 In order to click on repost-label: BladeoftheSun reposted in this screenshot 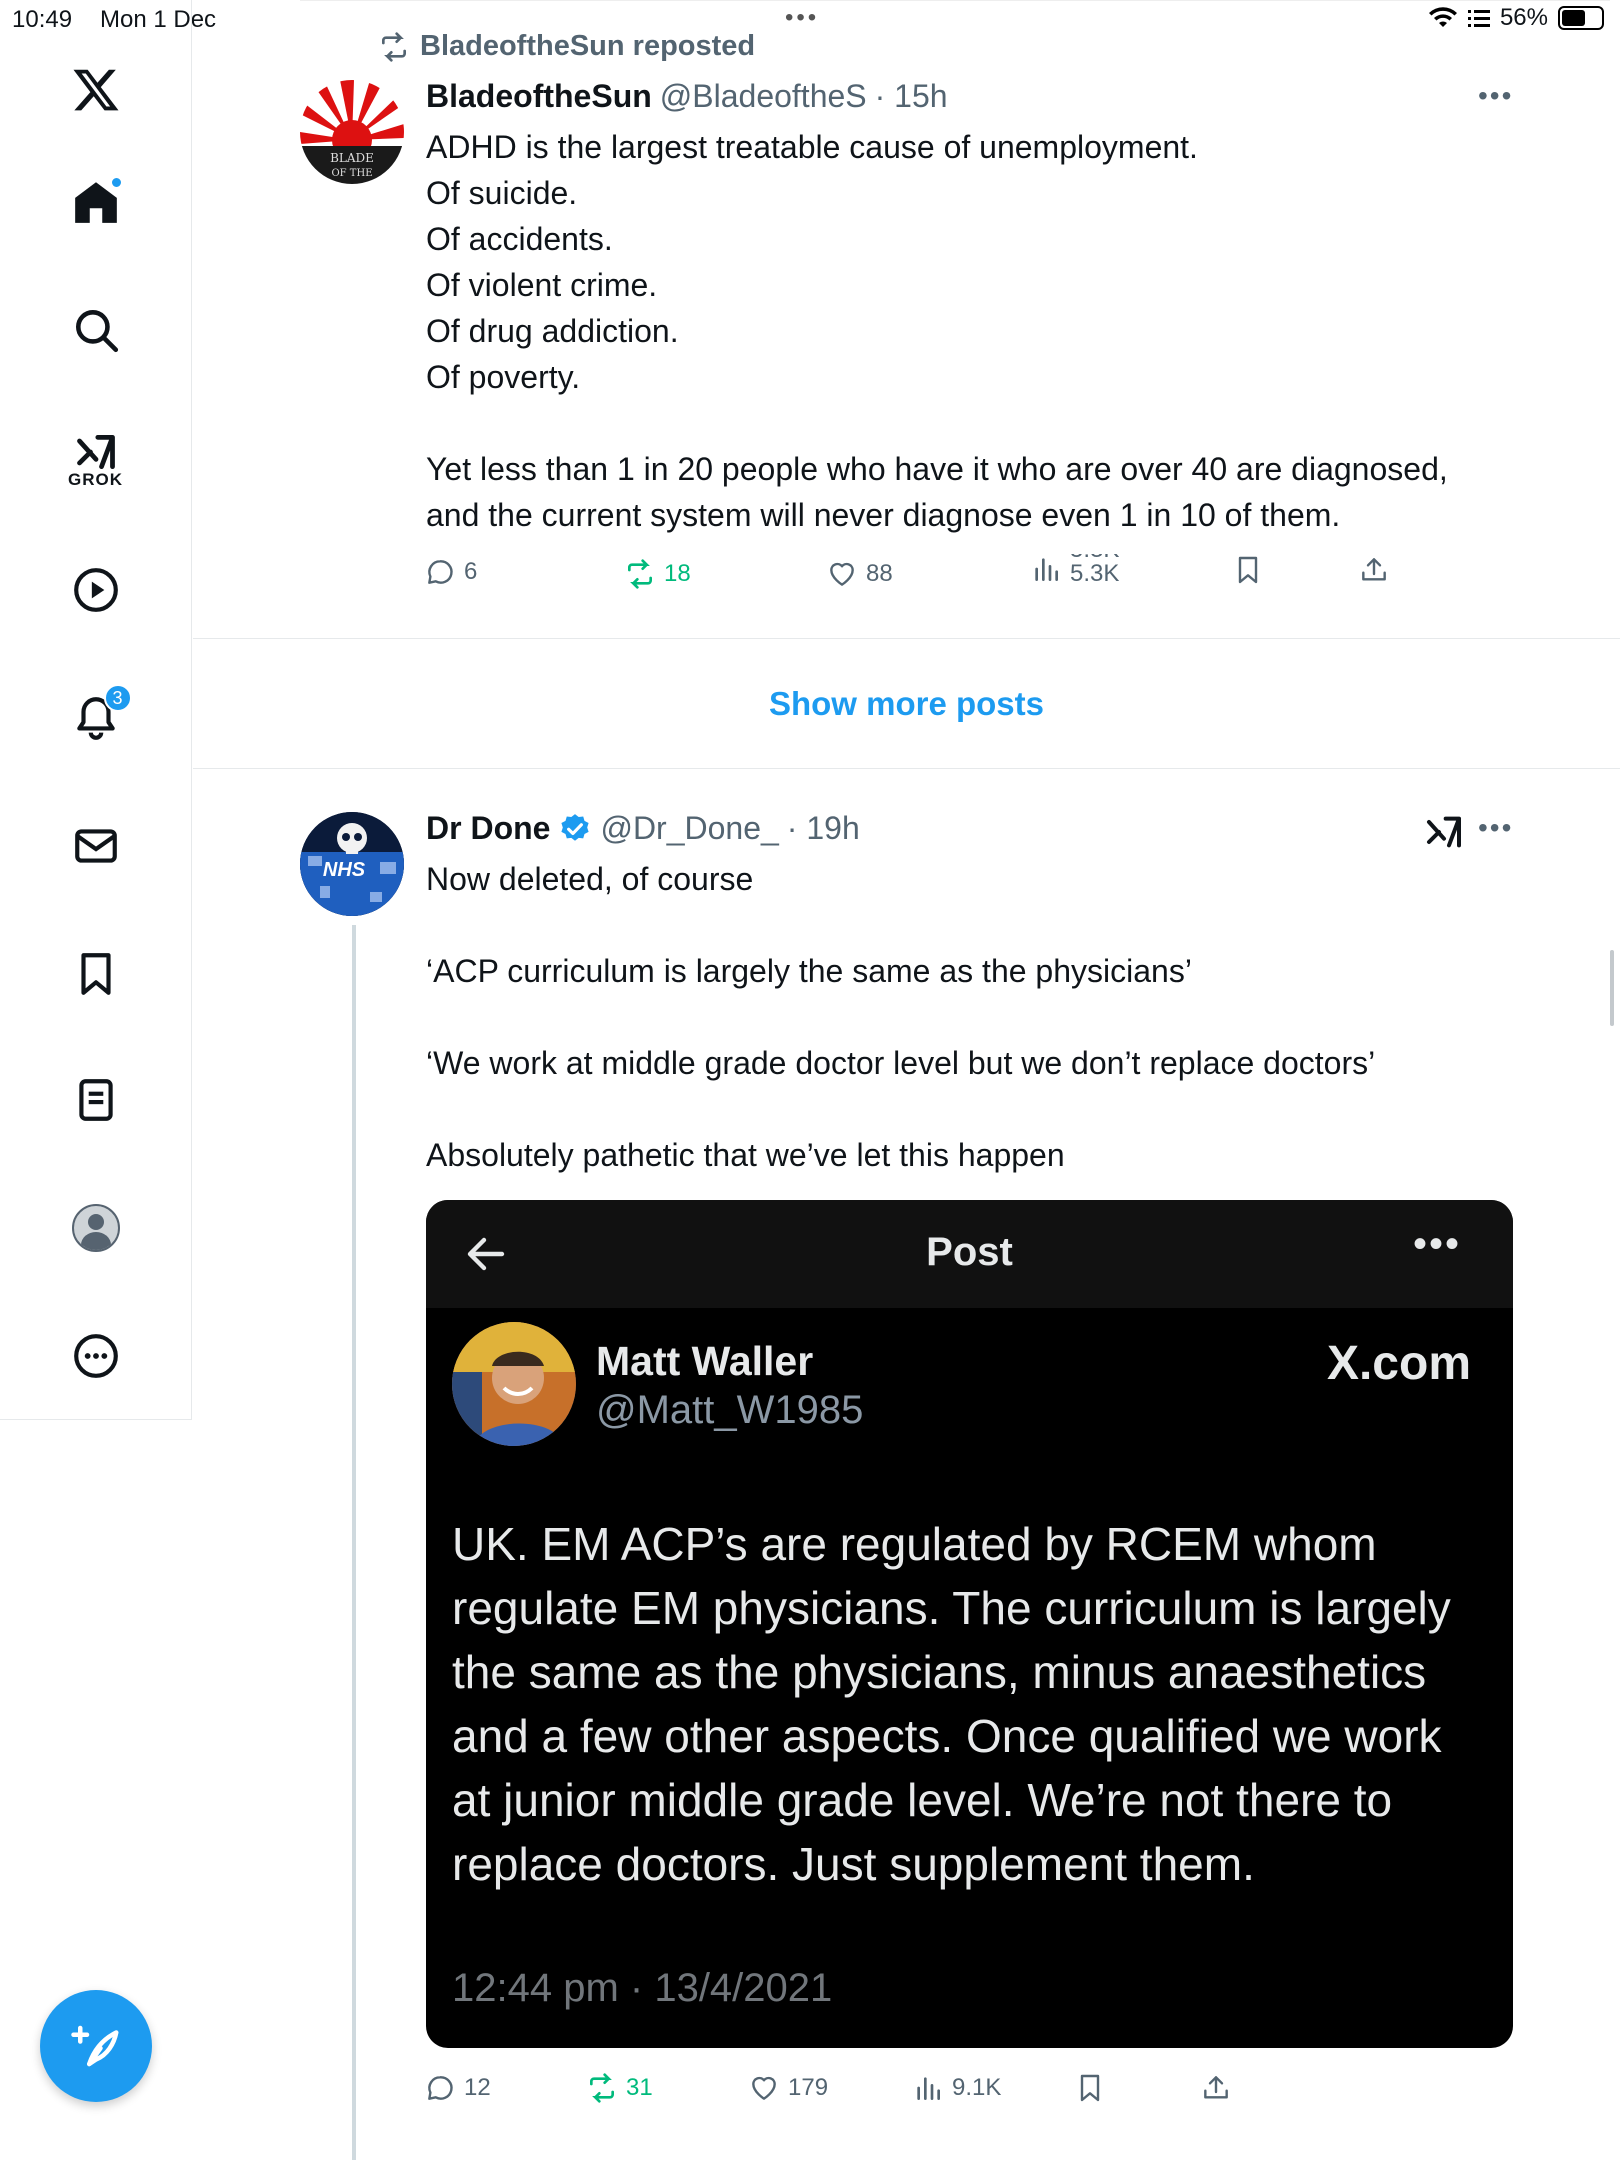, I will do `click(587, 46)`.